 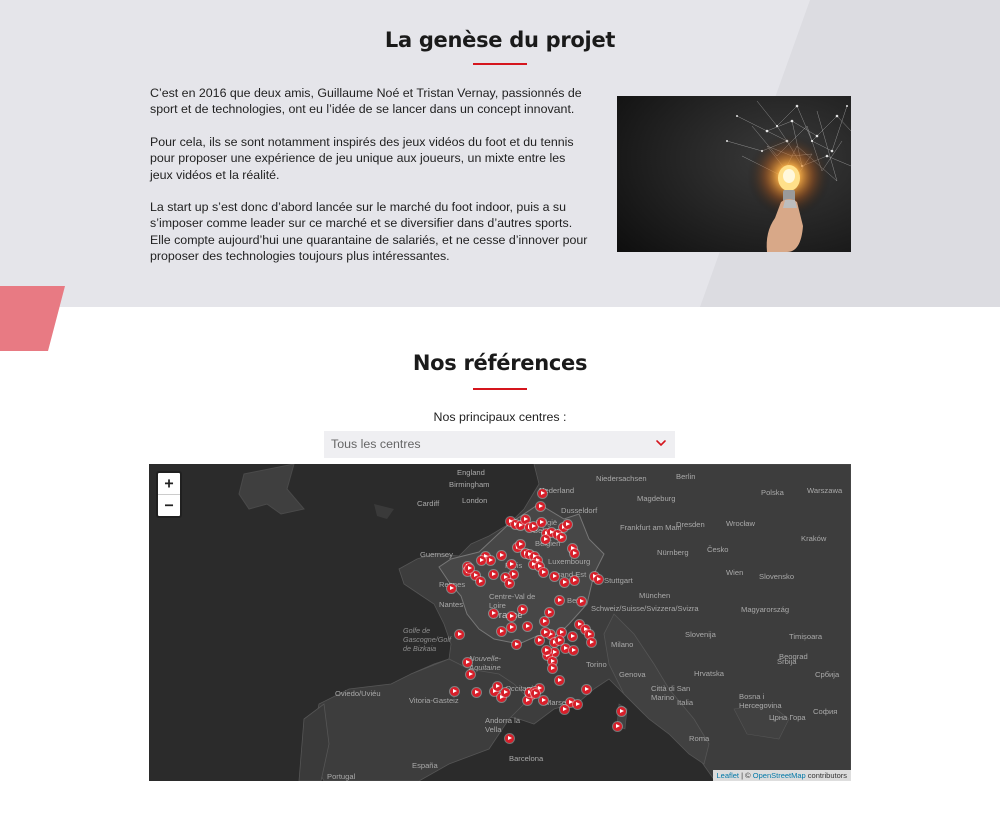 I want to click on map-label-dresden: Dresden, so click(x=690, y=524).